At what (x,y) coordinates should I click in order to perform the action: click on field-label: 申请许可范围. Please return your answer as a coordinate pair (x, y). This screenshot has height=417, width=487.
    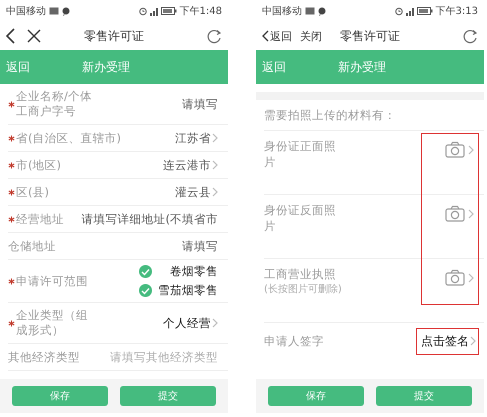
    Looking at the image, I should click on (52, 281).